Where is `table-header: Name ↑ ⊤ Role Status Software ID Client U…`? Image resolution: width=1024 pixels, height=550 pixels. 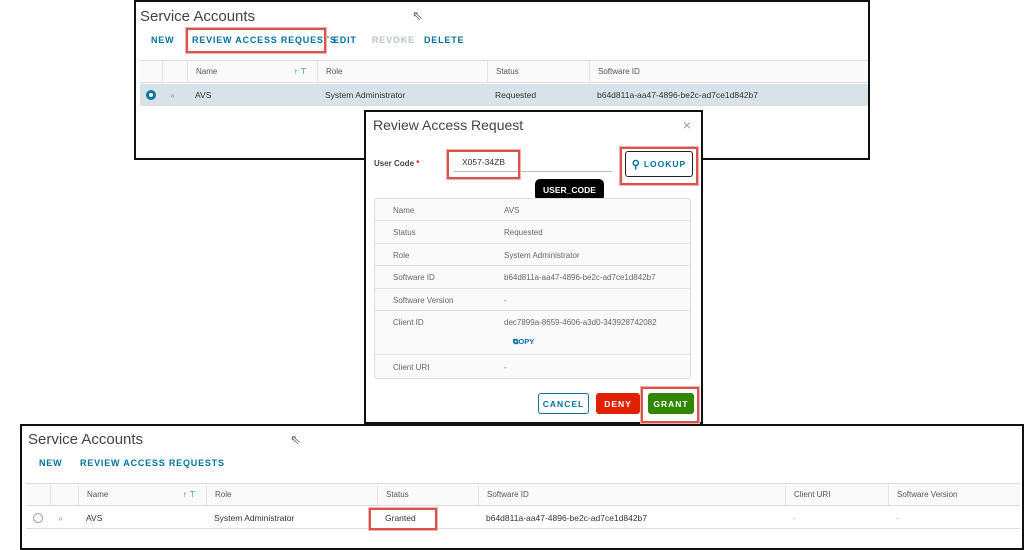 table-header: Name ↑ ⊤ Role Status Software ID Client U… is located at coordinates (523, 495).